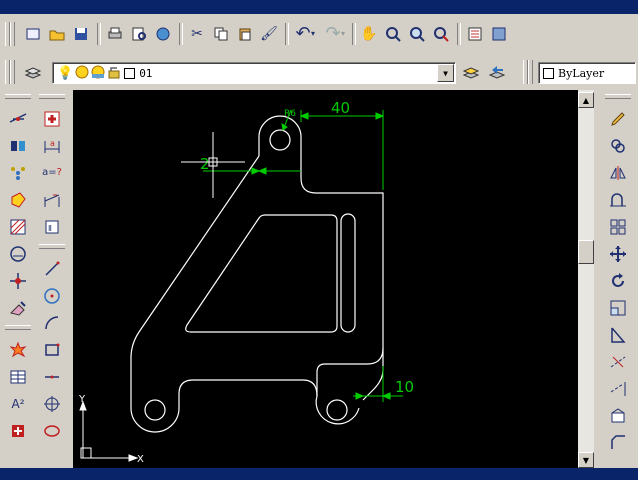 The width and height of the screenshot is (638, 480). I want to click on trim-icon, so click(618, 361).